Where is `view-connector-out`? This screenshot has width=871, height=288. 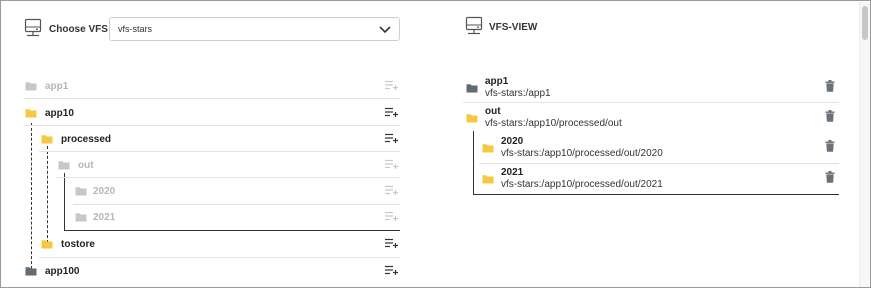
view-connector-out is located at coordinates (473, 162).